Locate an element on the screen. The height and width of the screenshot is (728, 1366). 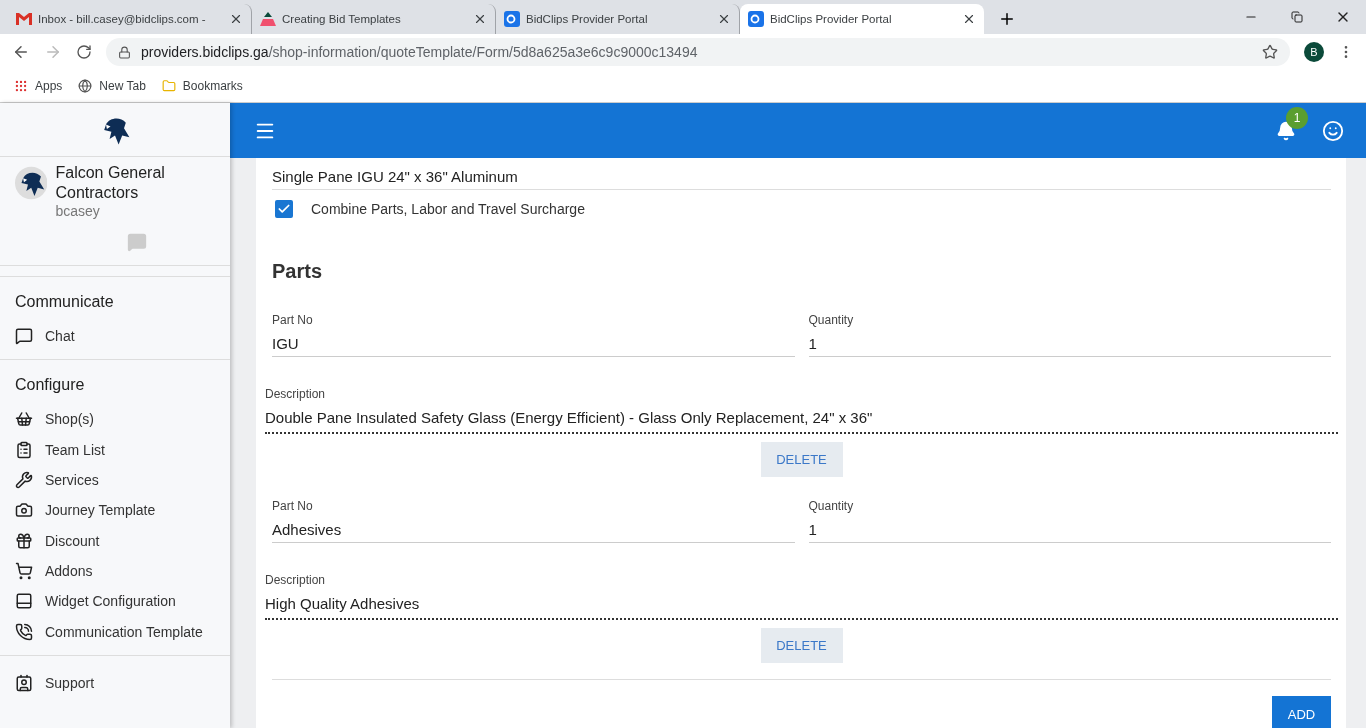
folder-icon is located at coordinates (168, 86).